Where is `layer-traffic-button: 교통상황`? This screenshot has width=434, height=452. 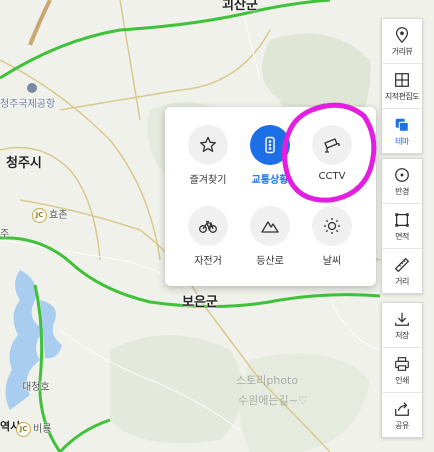 layer-traffic-button: 교통상황 is located at coordinates (270, 155).